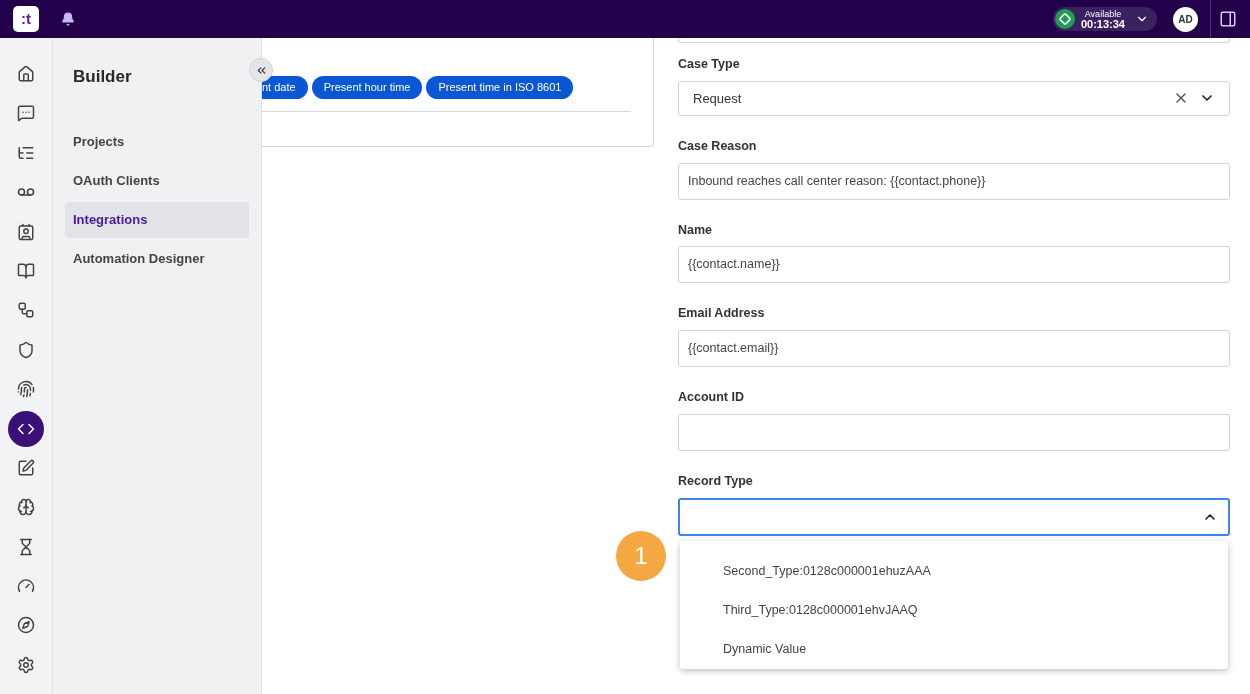 This screenshot has height=694, width=1250. What do you see at coordinates (1185, 19) in the screenshot?
I see `user-avatar: AD` at bounding box center [1185, 19].